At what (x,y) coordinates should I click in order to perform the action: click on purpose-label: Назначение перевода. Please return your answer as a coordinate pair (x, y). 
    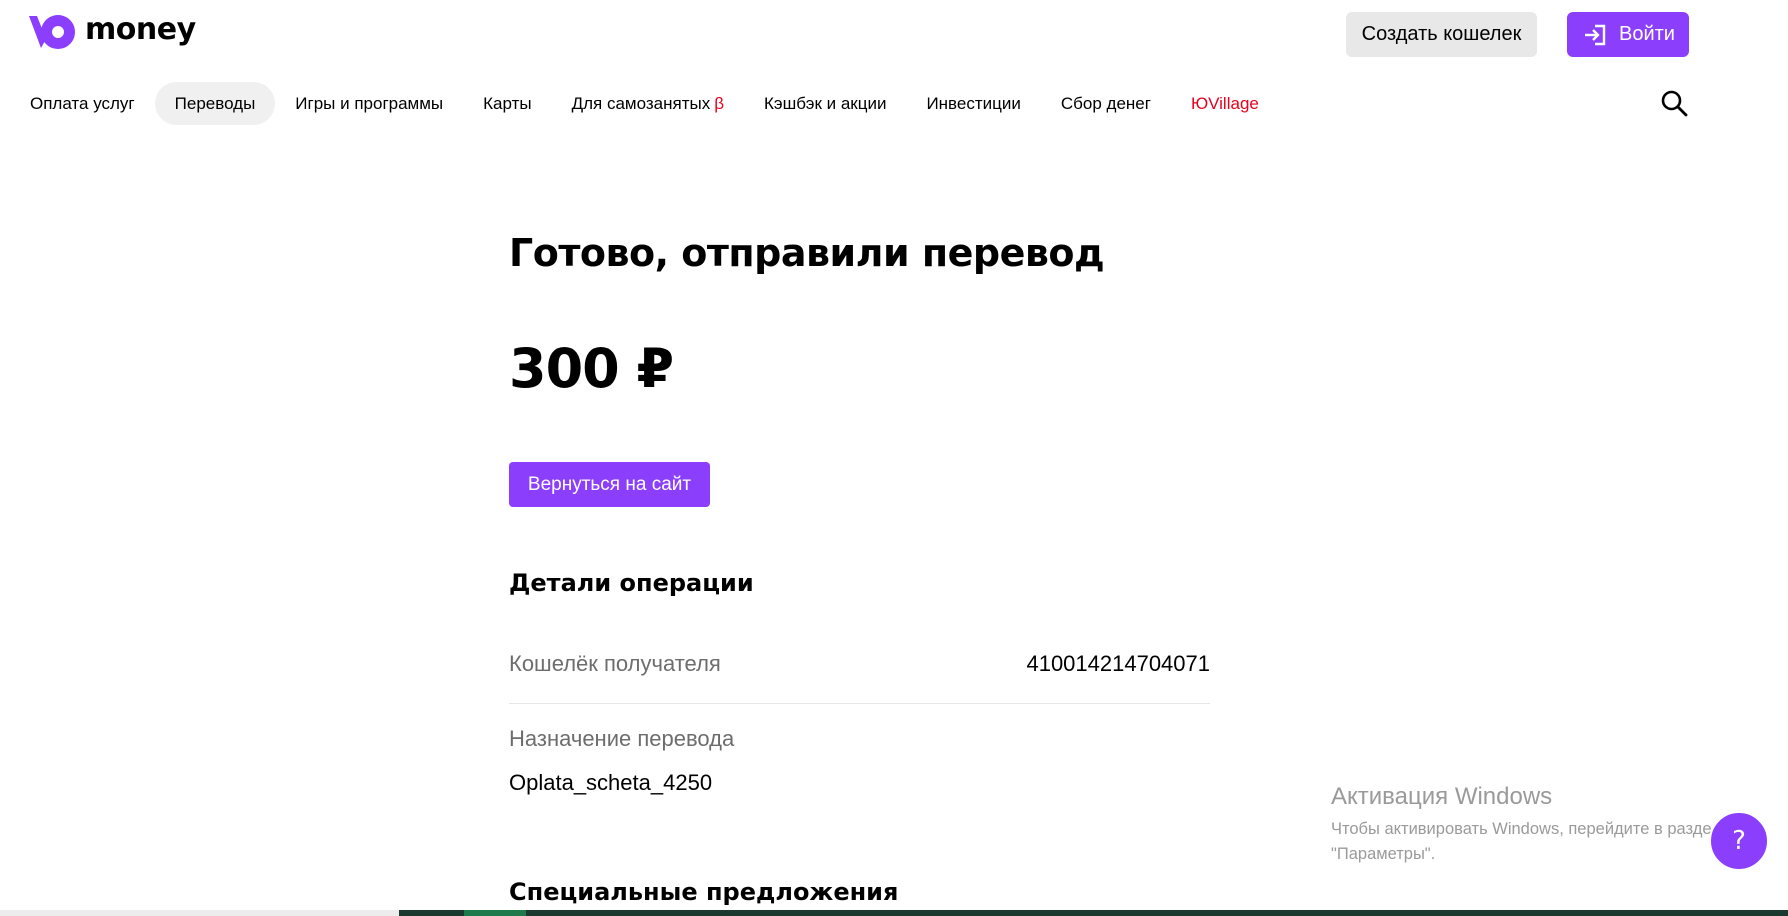
    Looking at the image, I should click on (622, 738).